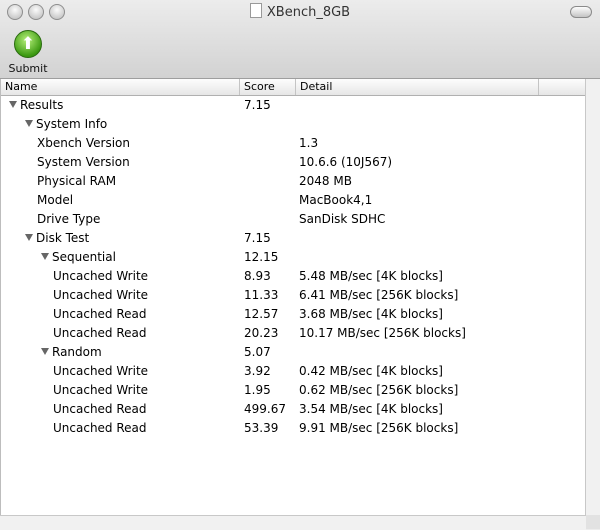 Image resolution: width=600 pixels, height=530 pixels. What do you see at coordinates (294, 200) in the screenshot?
I see `table-row: Model MacBook4,1` at bounding box center [294, 200].